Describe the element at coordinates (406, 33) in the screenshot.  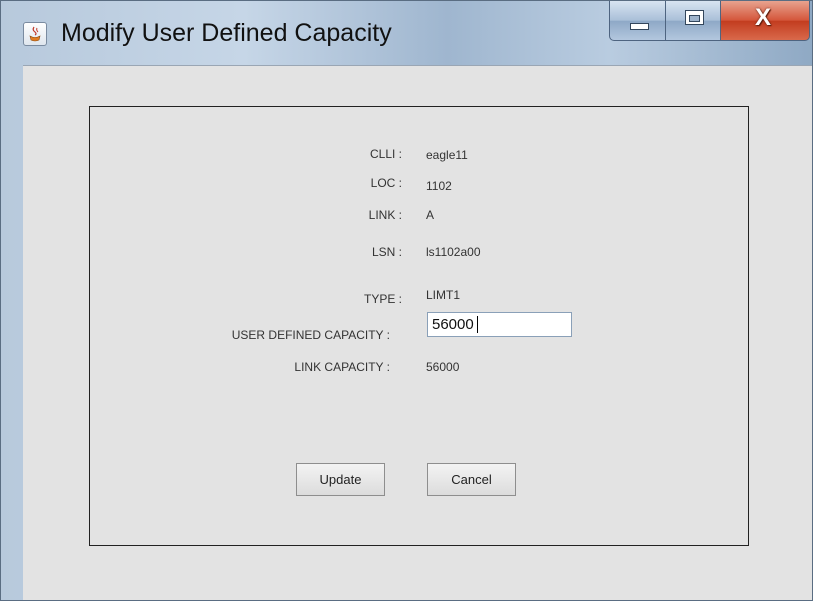
I see `title-bar: Modify User Defined Capacity X` at that location.